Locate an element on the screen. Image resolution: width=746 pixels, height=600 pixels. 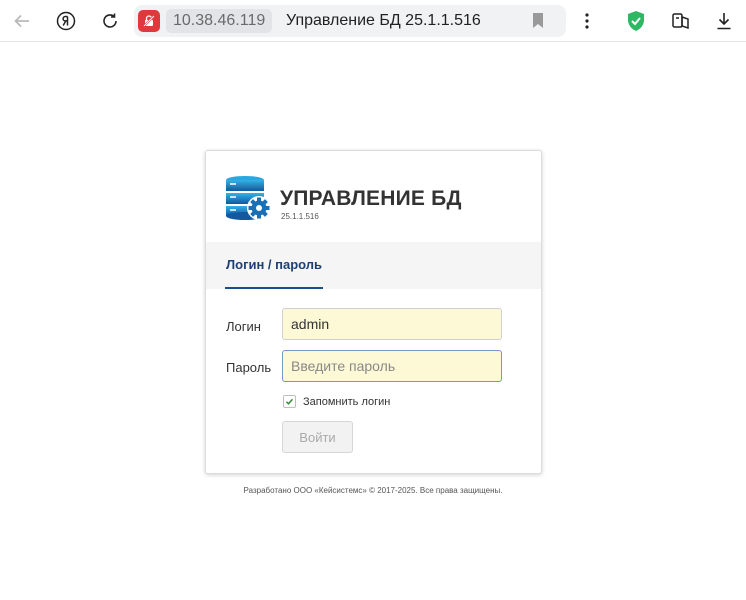
remember-checkbox is located at coordinates (289, 401).